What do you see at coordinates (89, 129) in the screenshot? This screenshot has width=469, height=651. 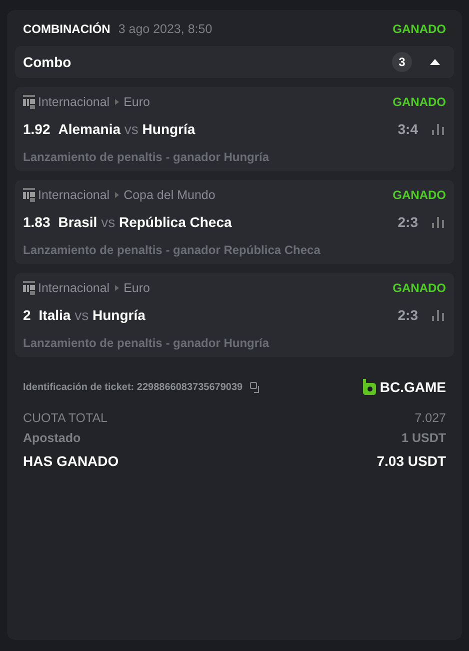 I see `team-name: Alemania` at bounding box center [89, 129].